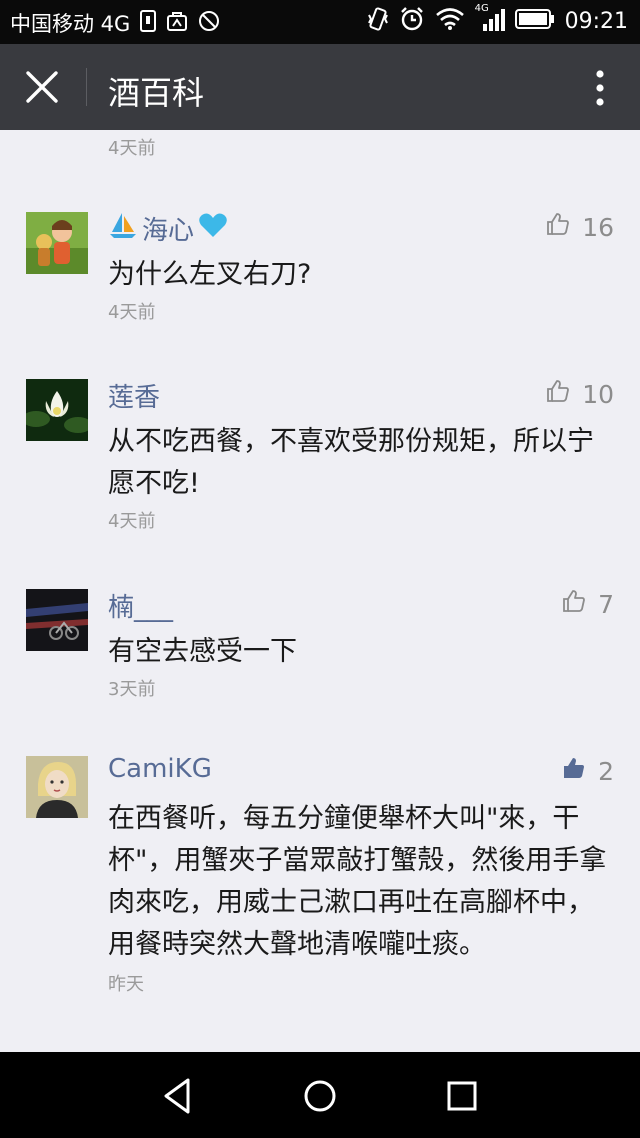 This screenshot has width=640, height=1138. I want to click on username-row: 莲香, so click(134, 395).